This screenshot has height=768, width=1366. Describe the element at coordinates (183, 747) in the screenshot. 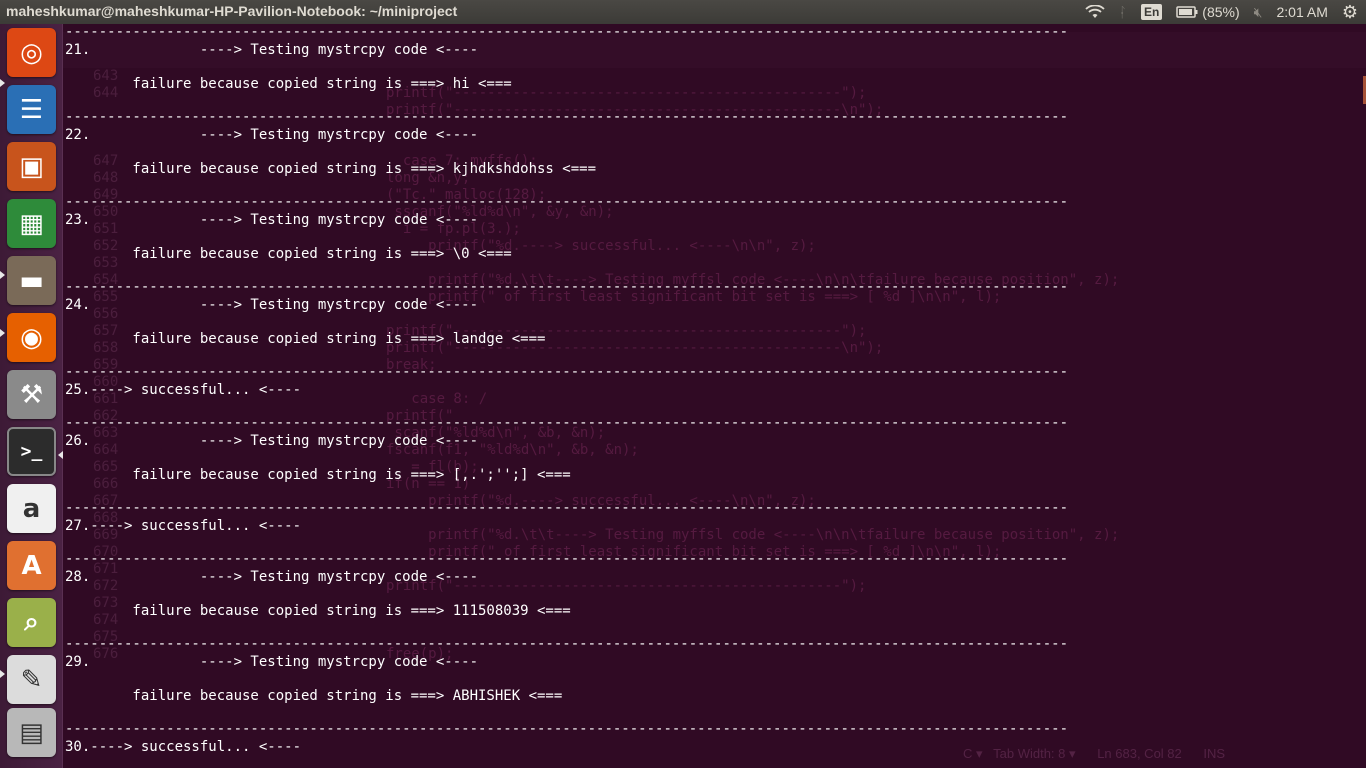

I see `terminal-line: 30.----> successful... <----` at that location.